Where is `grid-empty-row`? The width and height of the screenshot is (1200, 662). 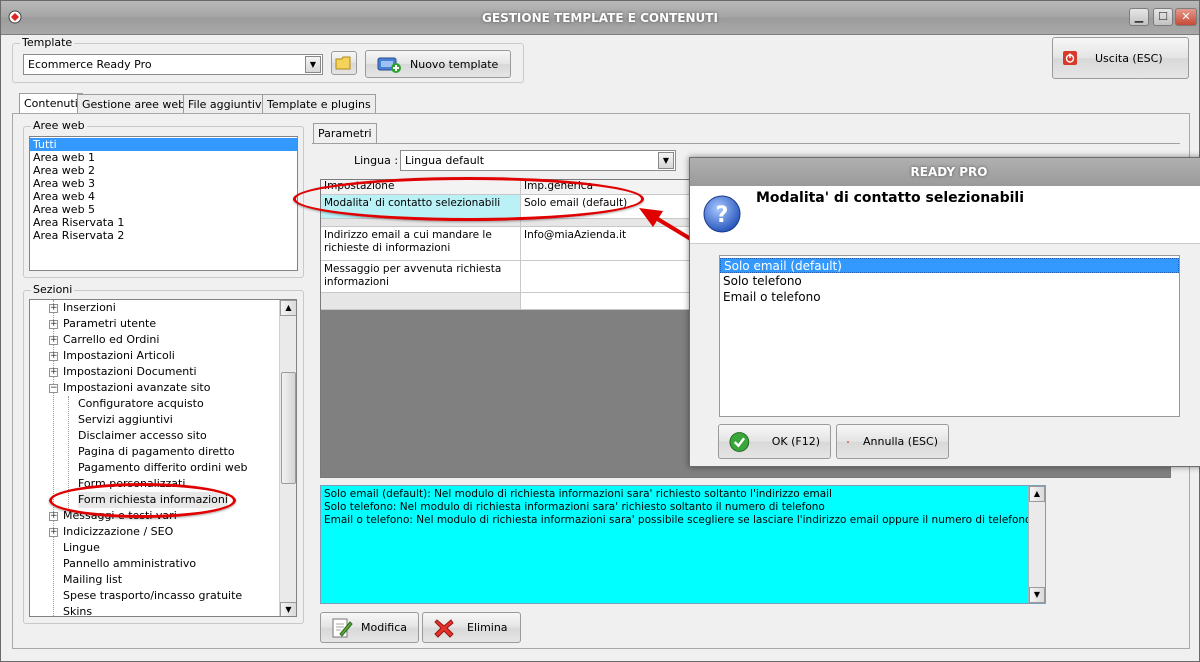
grid-empty-row is located at coordinates (421, 301).